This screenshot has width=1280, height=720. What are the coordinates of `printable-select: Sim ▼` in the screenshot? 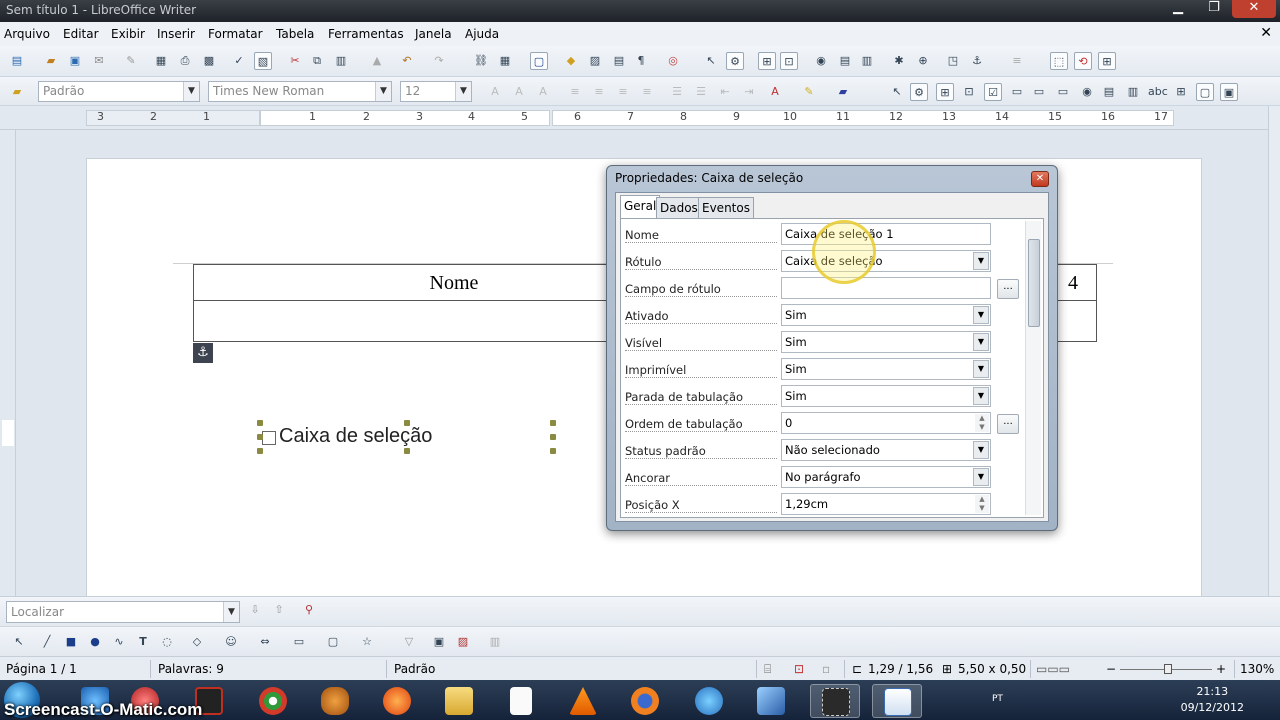 It's located at (886, 369).